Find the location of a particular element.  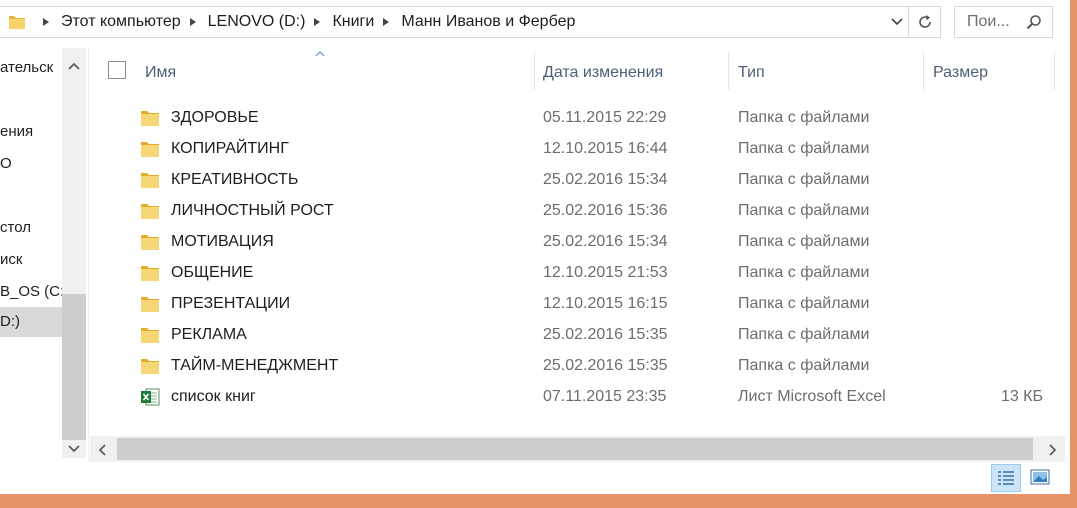

file-size: 13 КБ is located at coordinates (1021, 396).